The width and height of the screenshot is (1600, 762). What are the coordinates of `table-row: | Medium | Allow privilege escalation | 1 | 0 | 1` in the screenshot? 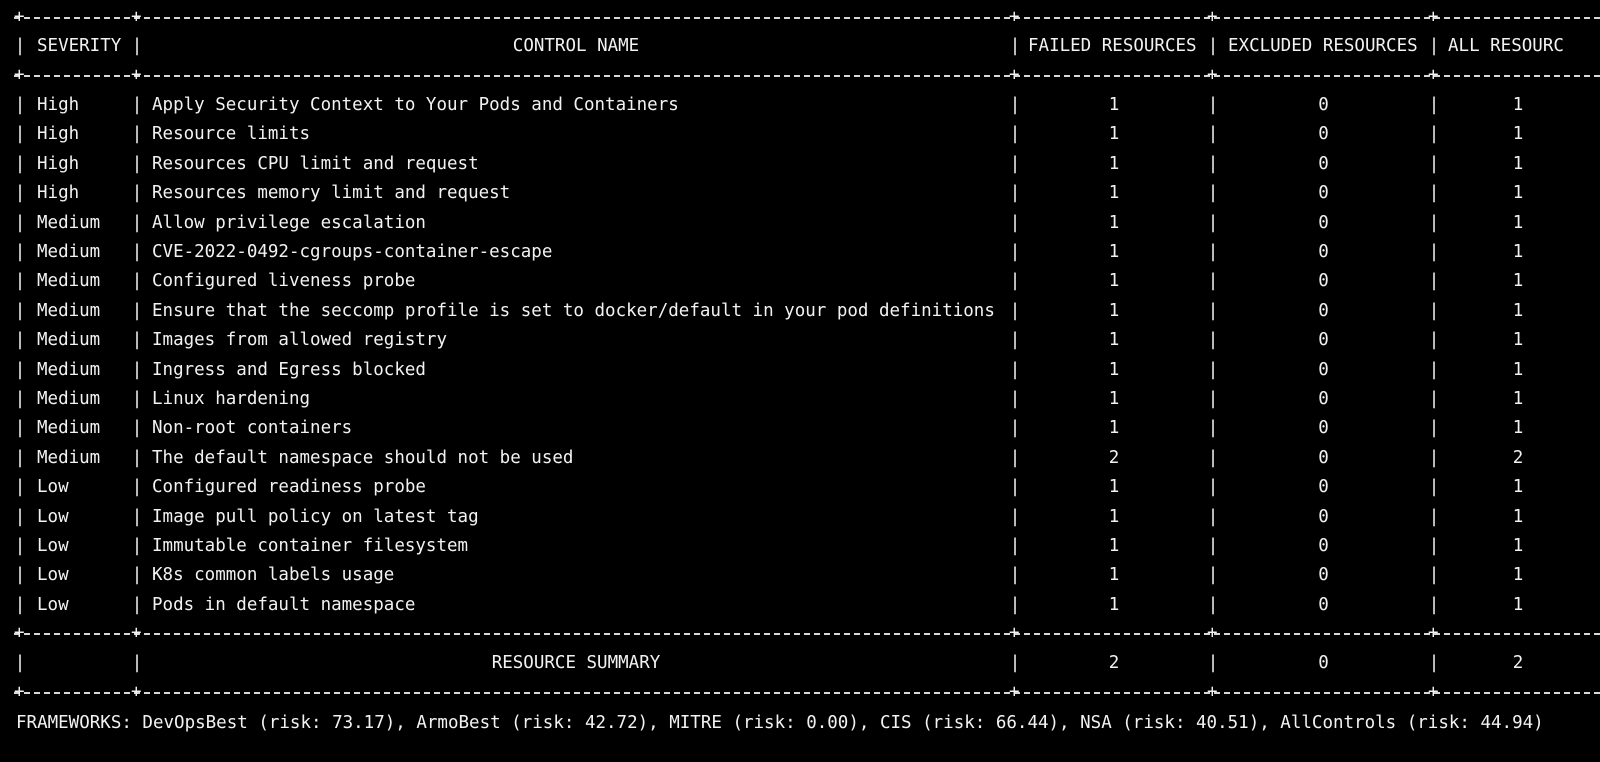 It's located at (800, 223).